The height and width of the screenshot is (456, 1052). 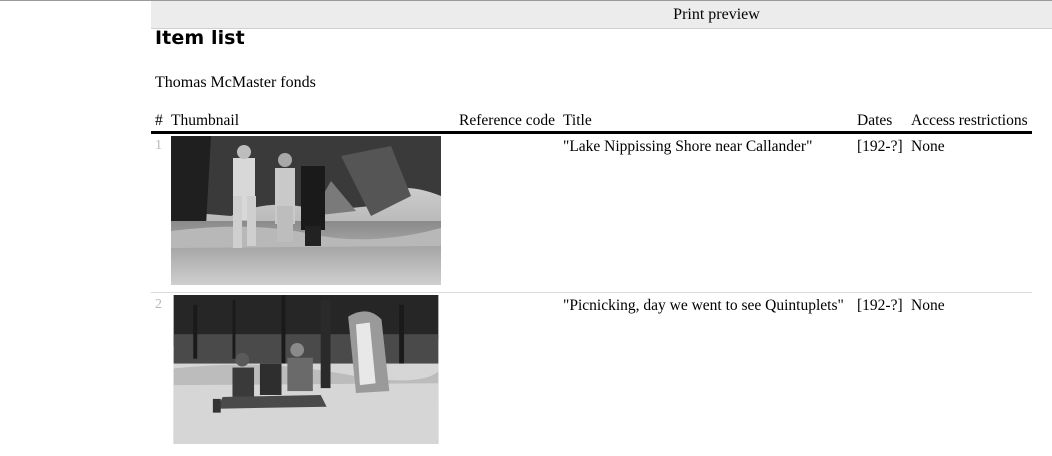 I want to click on print-preview-tab: Print preview, so click(x=601, y=14).